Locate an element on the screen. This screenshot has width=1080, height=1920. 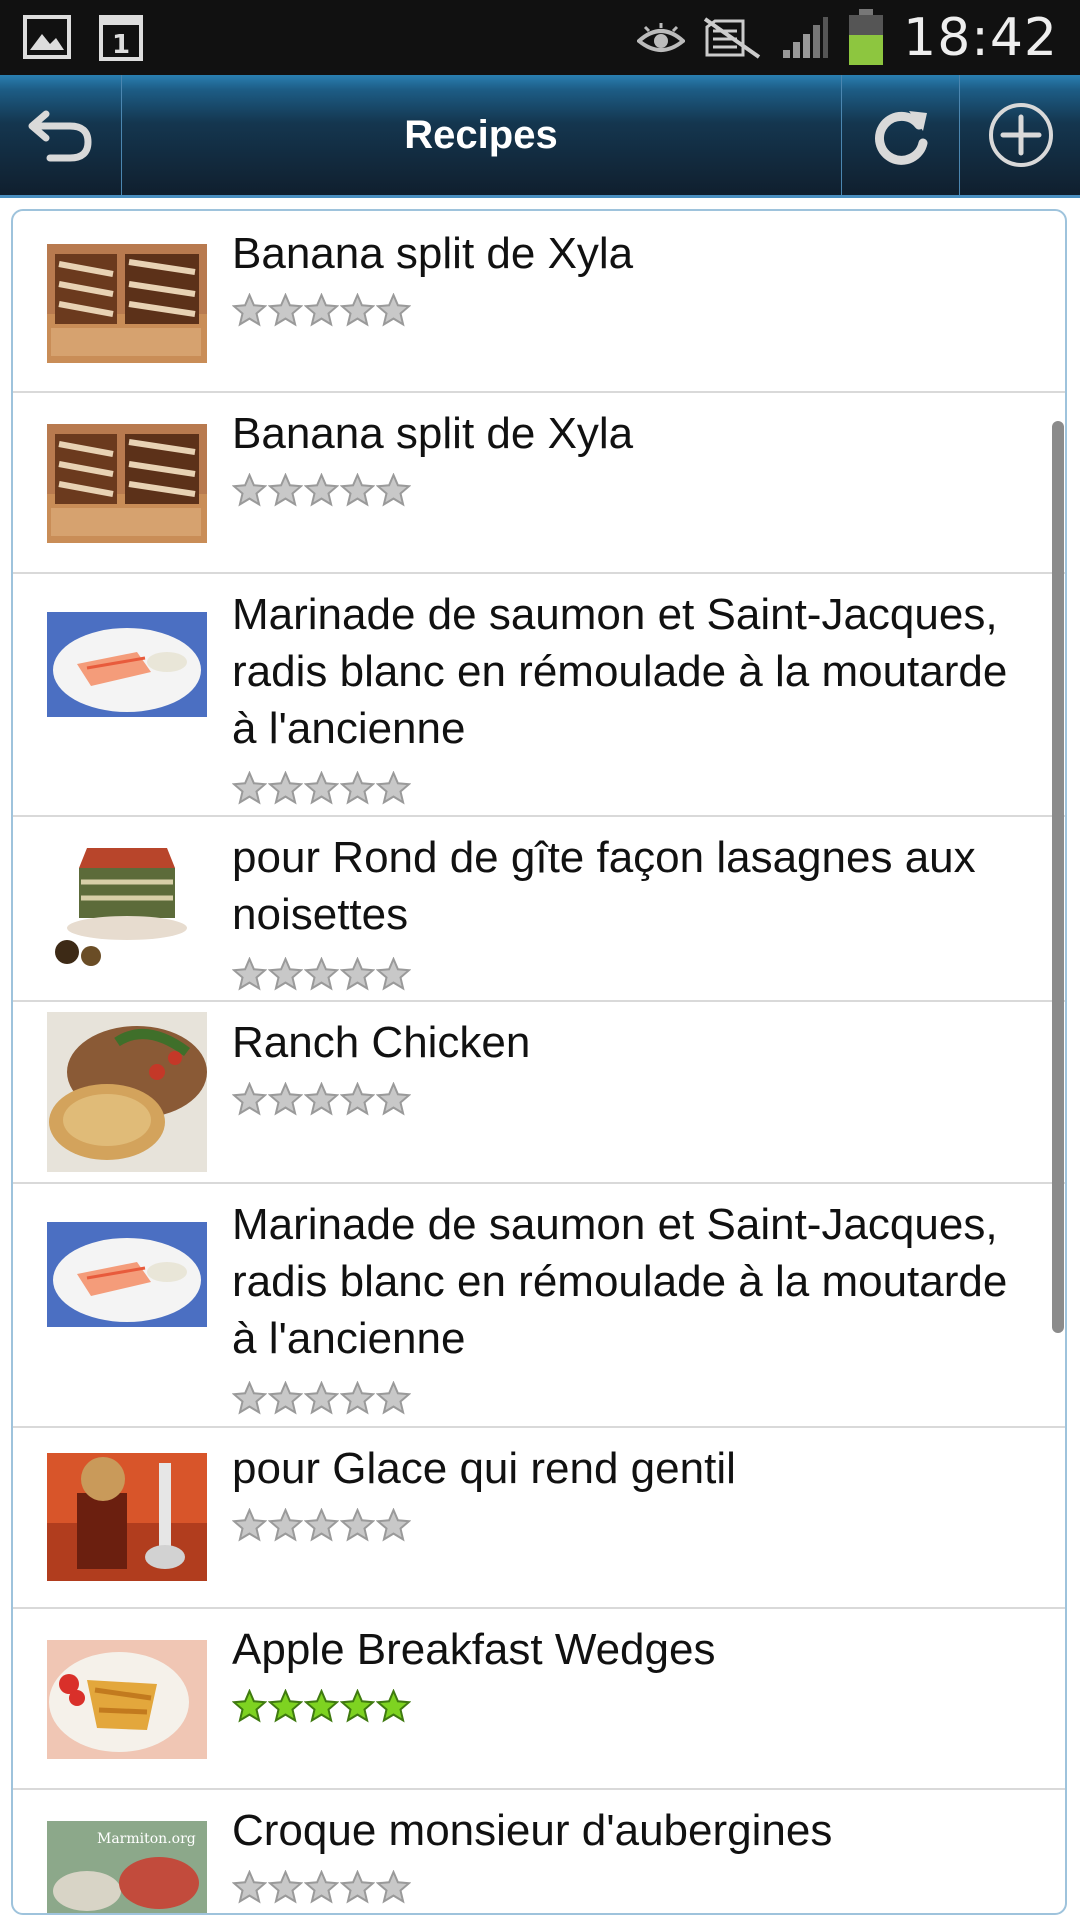
recipe-row: Ranch Chicken is located at coordinates (539, 1093).